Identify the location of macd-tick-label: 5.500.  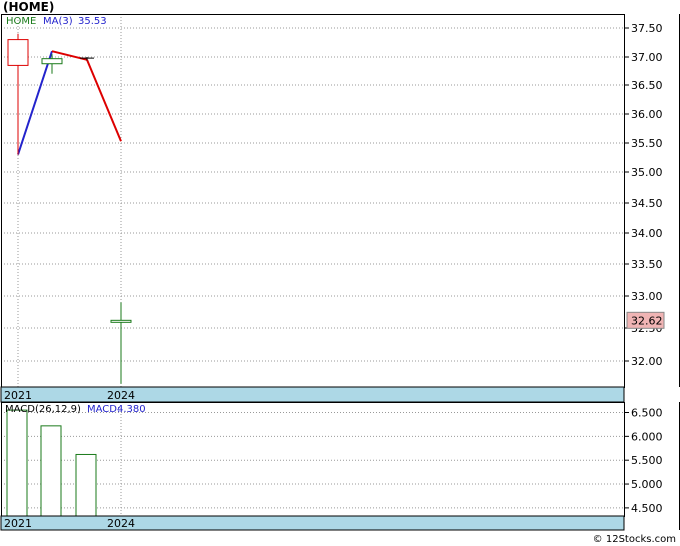
(647, 460).